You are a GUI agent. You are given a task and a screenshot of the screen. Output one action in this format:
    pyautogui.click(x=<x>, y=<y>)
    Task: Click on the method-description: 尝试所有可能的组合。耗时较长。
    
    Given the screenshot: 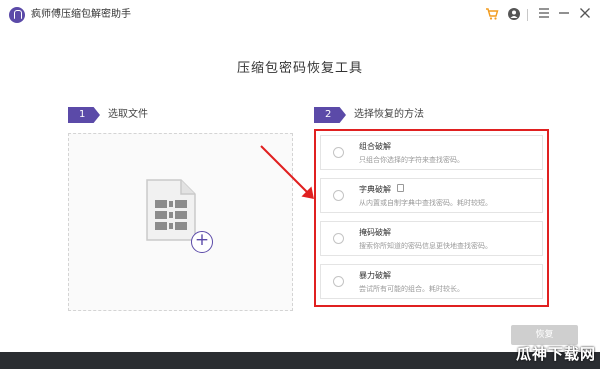 What is the action you would take?
    pyautogui.click(x=411, y=289)
    